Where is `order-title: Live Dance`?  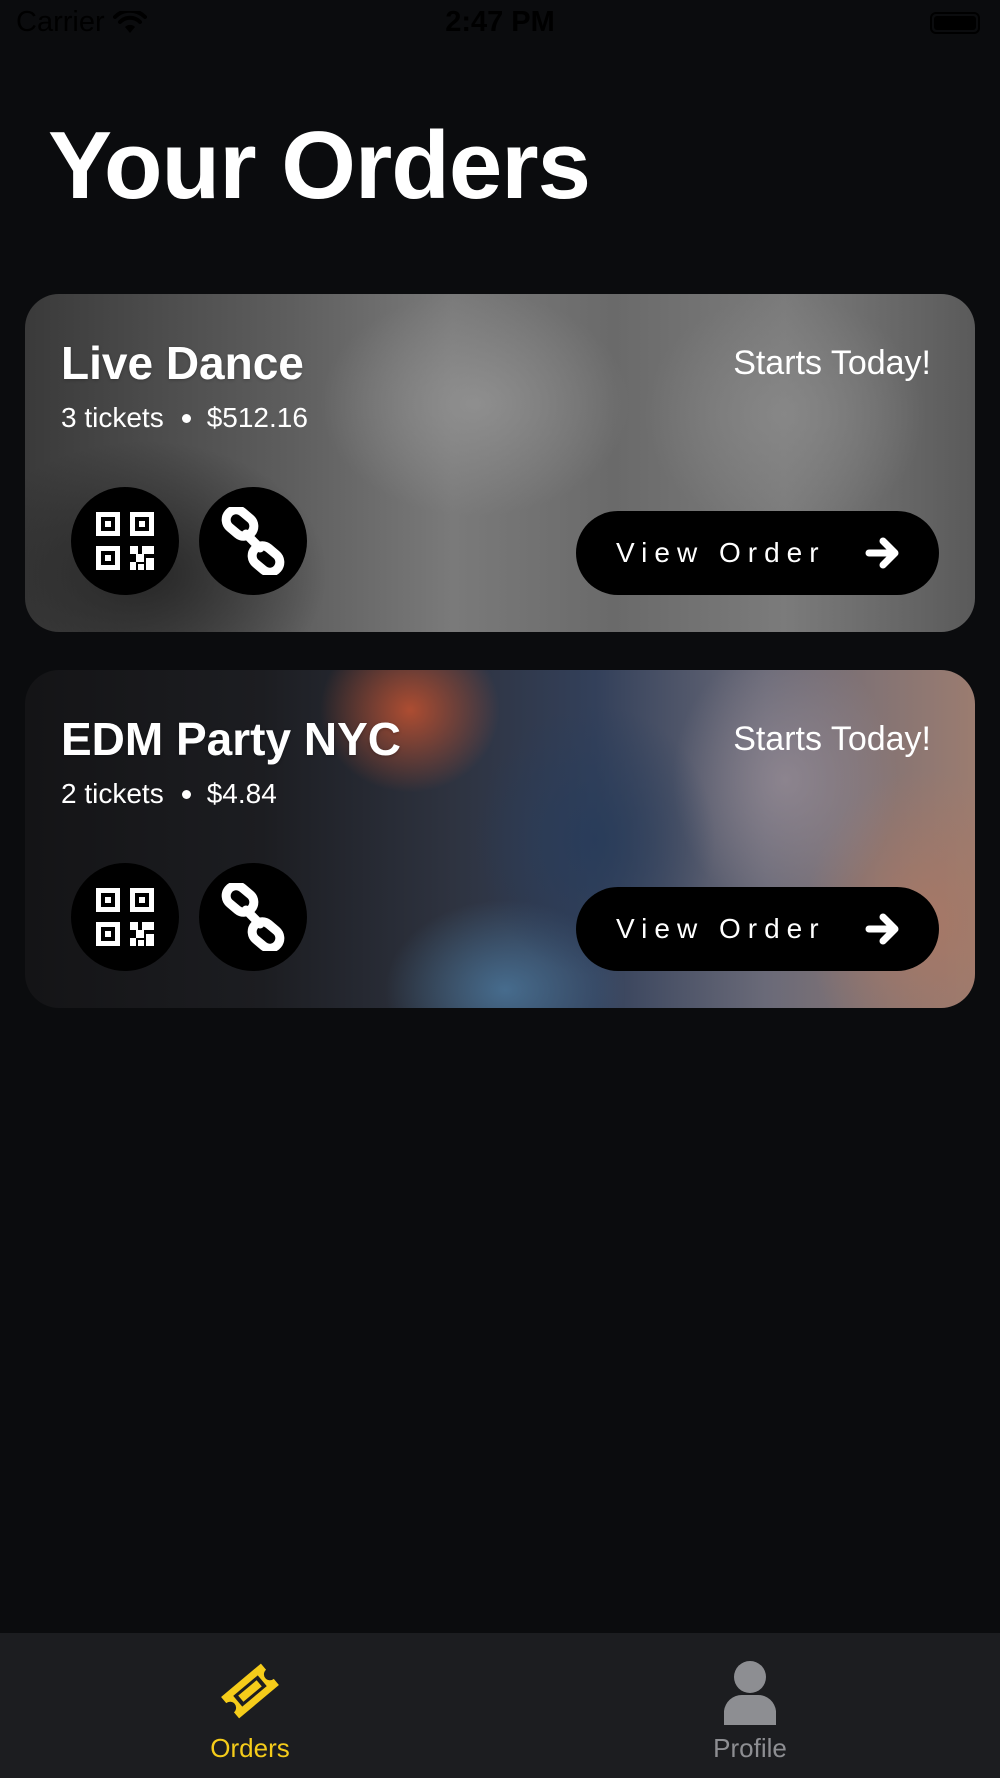 order-title: Live Dance is located at coordinates (182, 363).